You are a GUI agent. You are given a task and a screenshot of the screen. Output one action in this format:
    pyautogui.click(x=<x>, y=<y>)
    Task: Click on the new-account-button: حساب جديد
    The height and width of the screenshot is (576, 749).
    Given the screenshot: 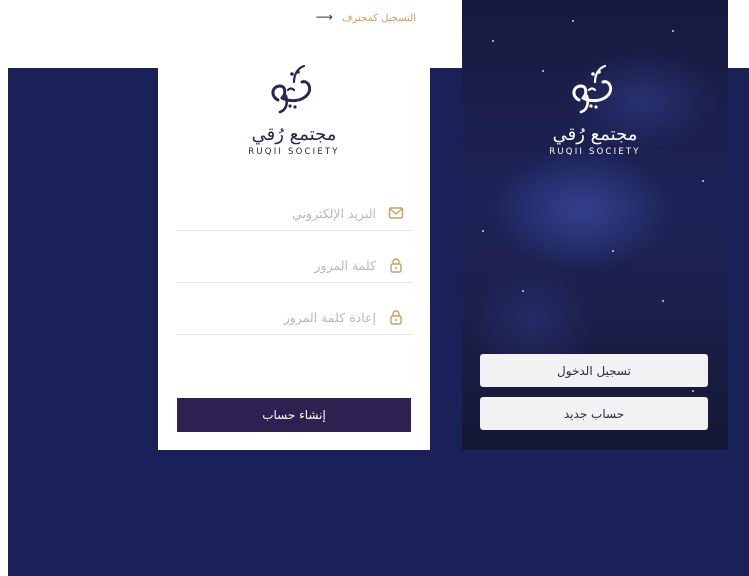 What is the action you would take?
    pyautogui.click(x=594, y=413)
    